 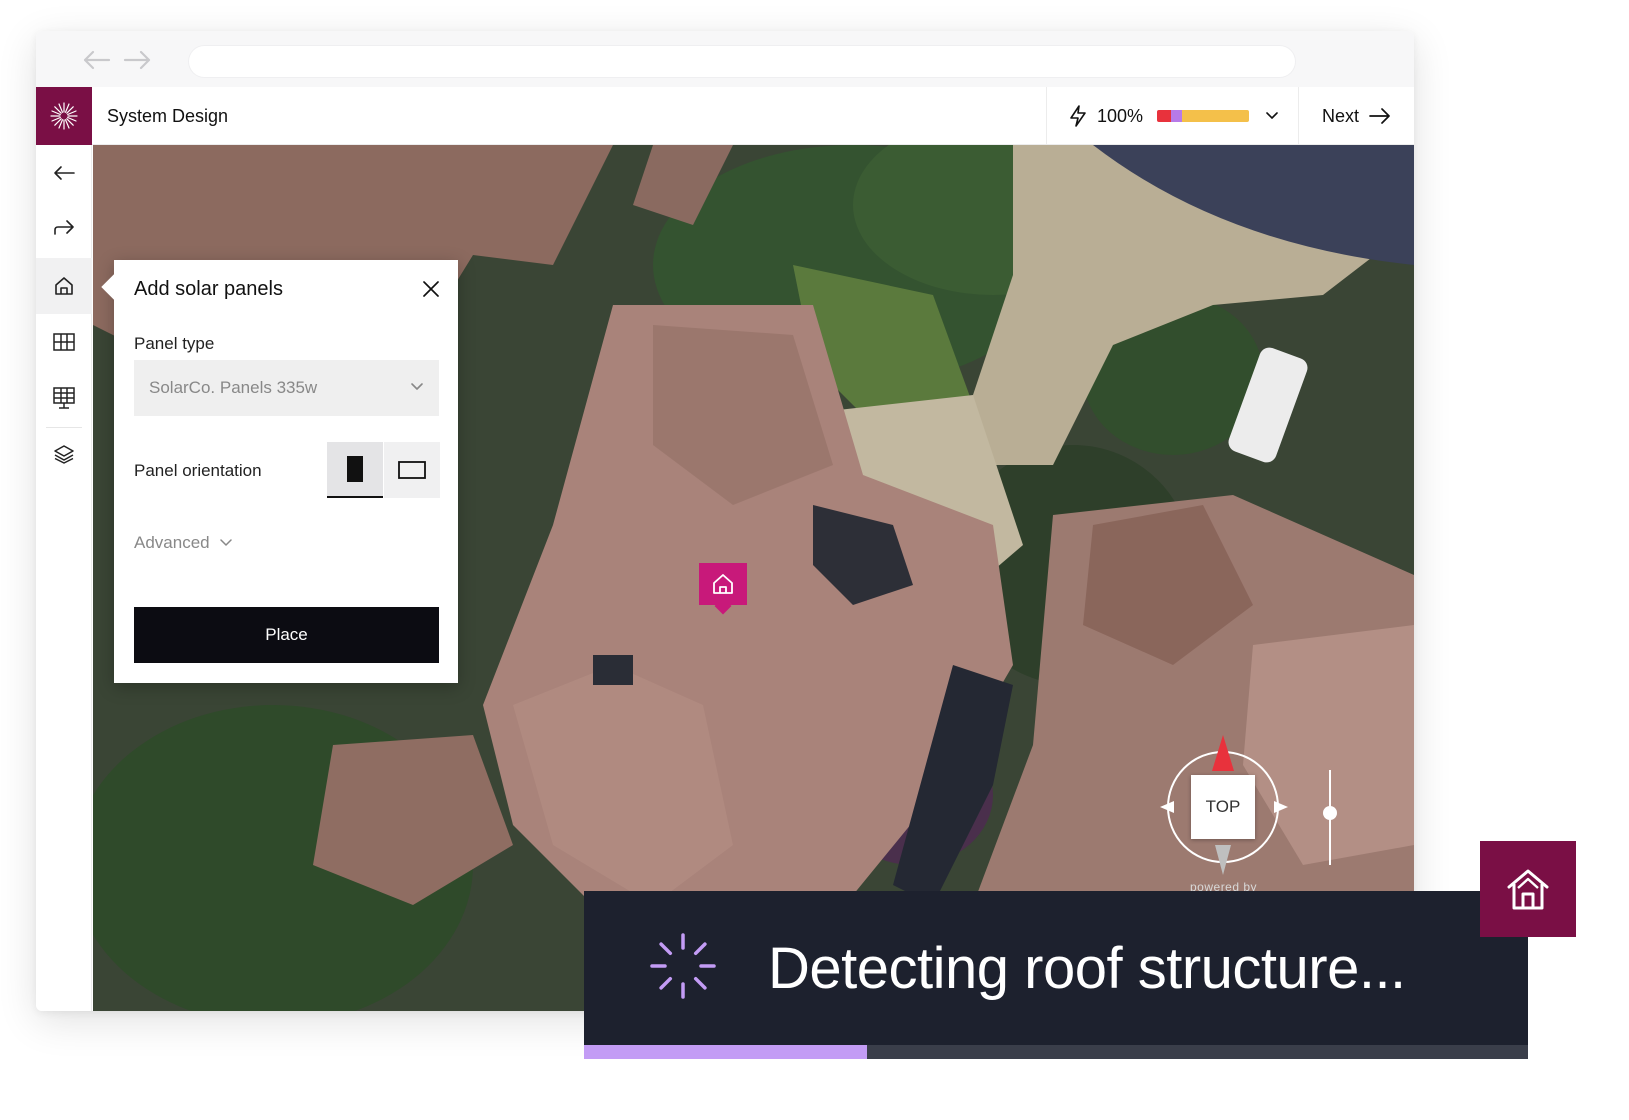 I want to click on energy-percent: 100%, so click(x=1120, y=115).